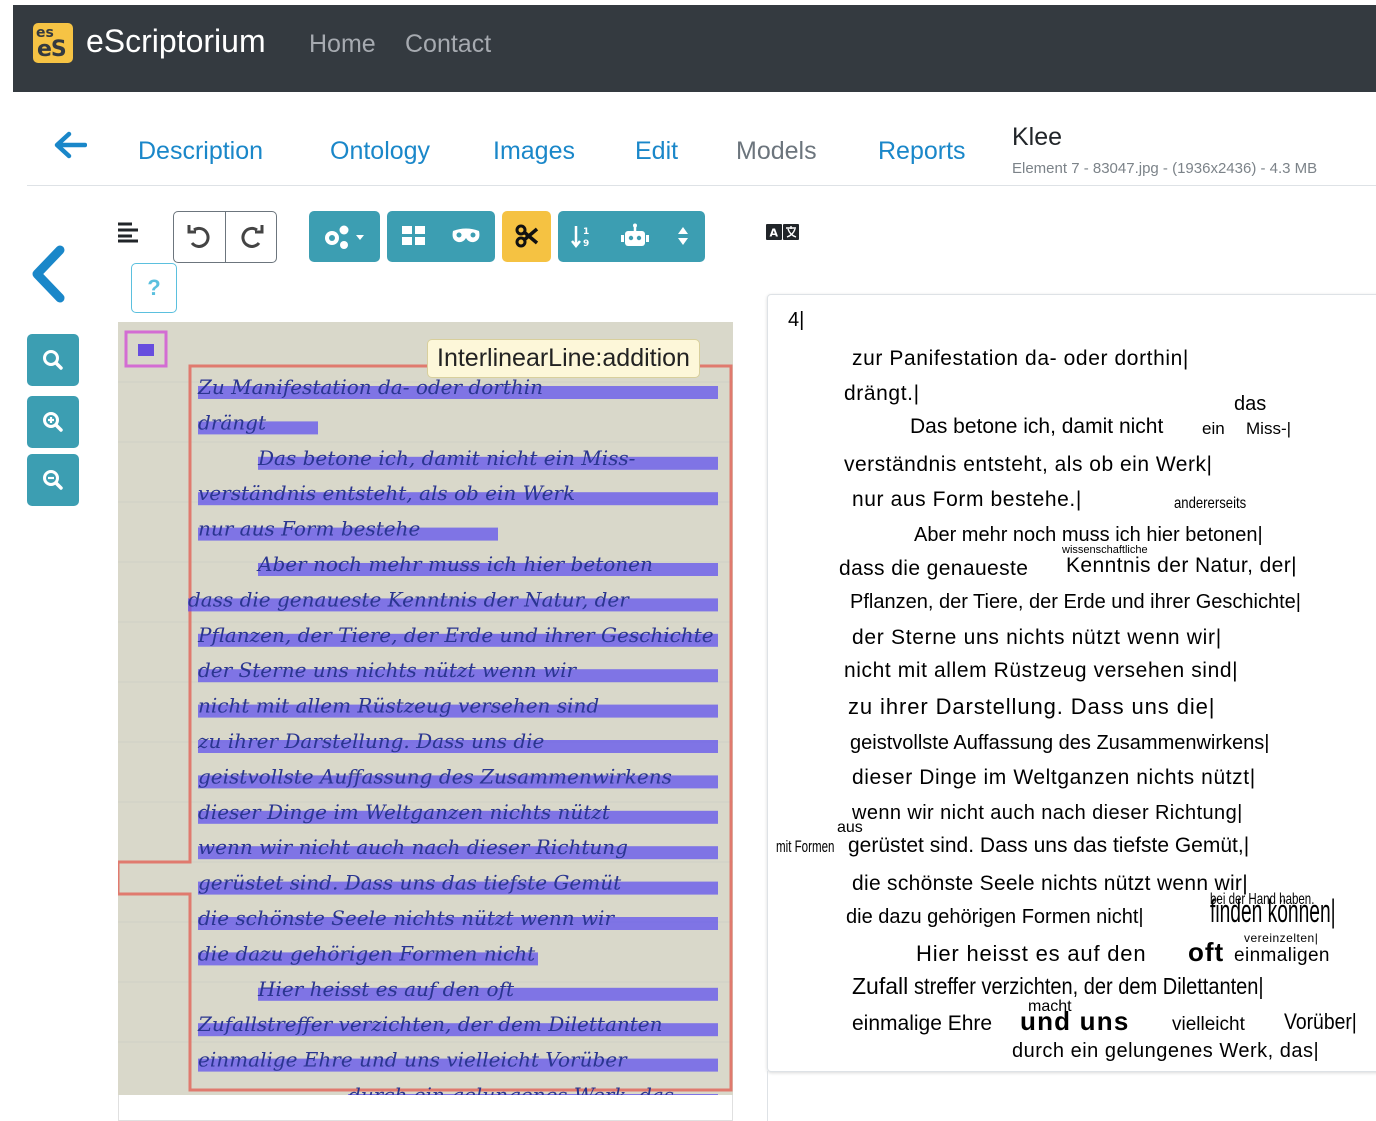 The height and width of the screenshot is (1121, 1376). What do you see at coordinates (406, 918) in the screenshot?
I see `handwritten-line: die schönste Seele nichts nützt wenn wir` at bounding box center [406, 918].